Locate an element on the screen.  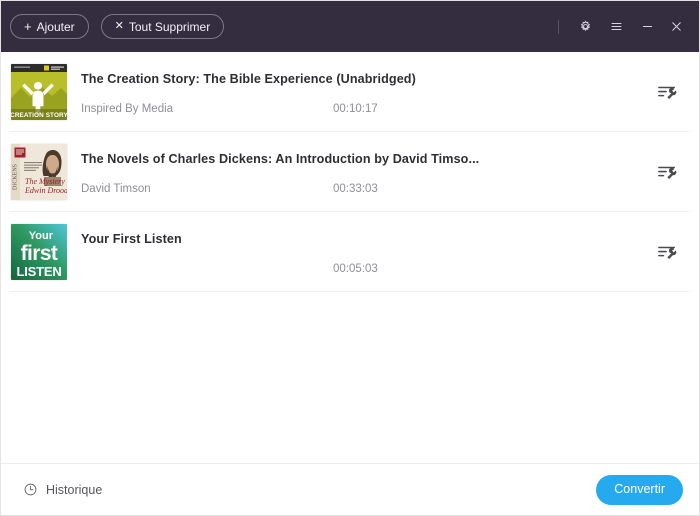
svg-text: DICKENS is located at coordinates (16, 177).